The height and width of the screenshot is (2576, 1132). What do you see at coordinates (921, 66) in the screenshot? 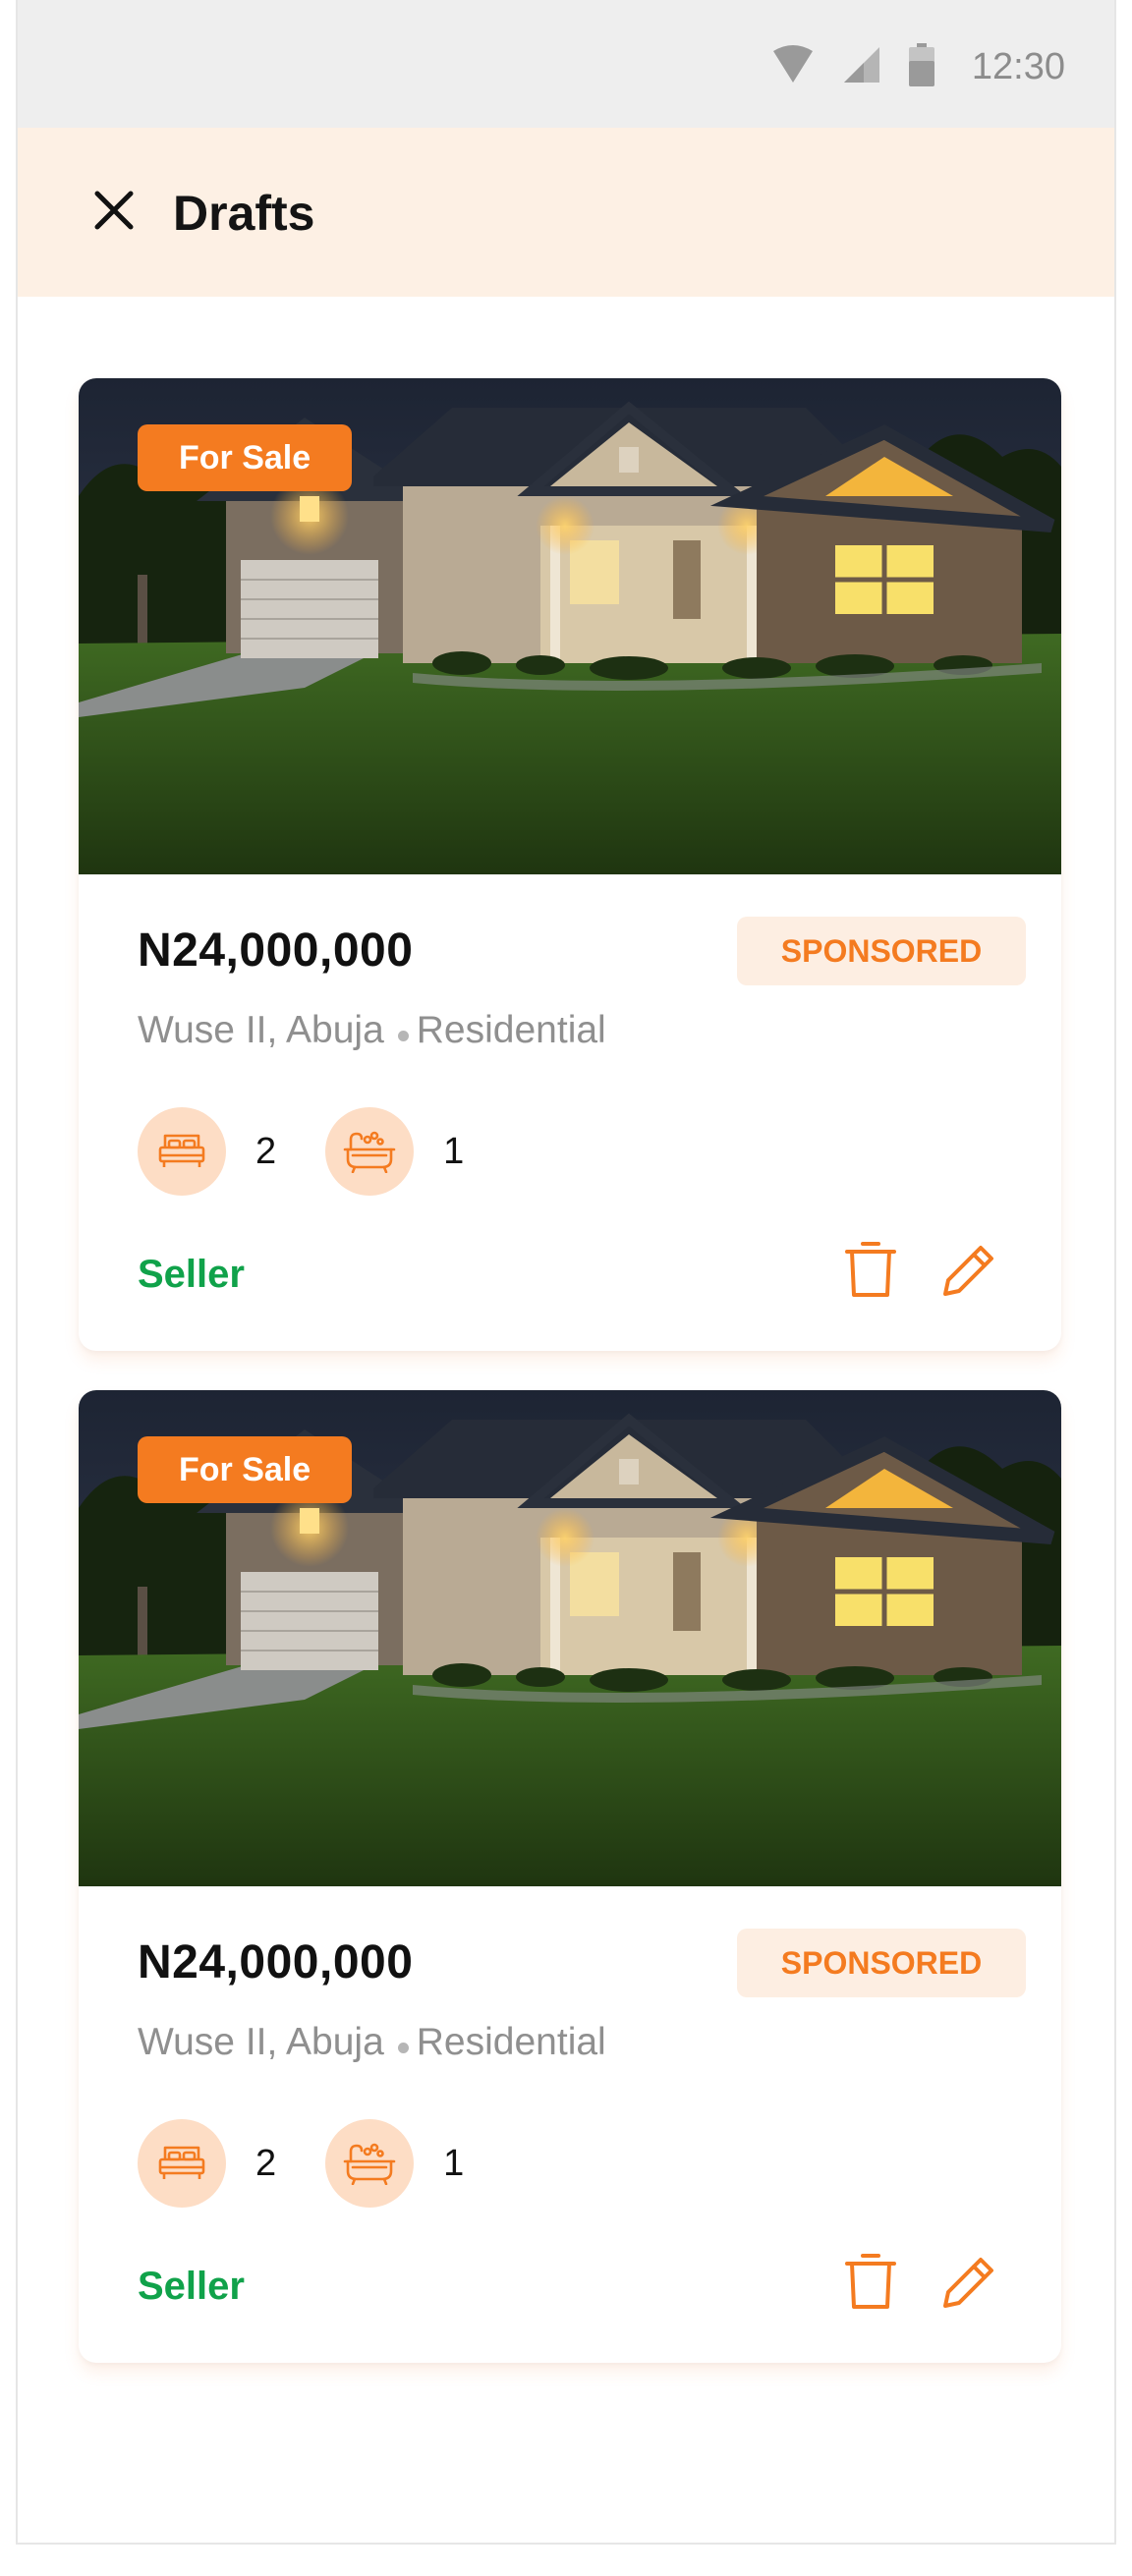
I see `battery-icon` at bounding box center [921, 66].